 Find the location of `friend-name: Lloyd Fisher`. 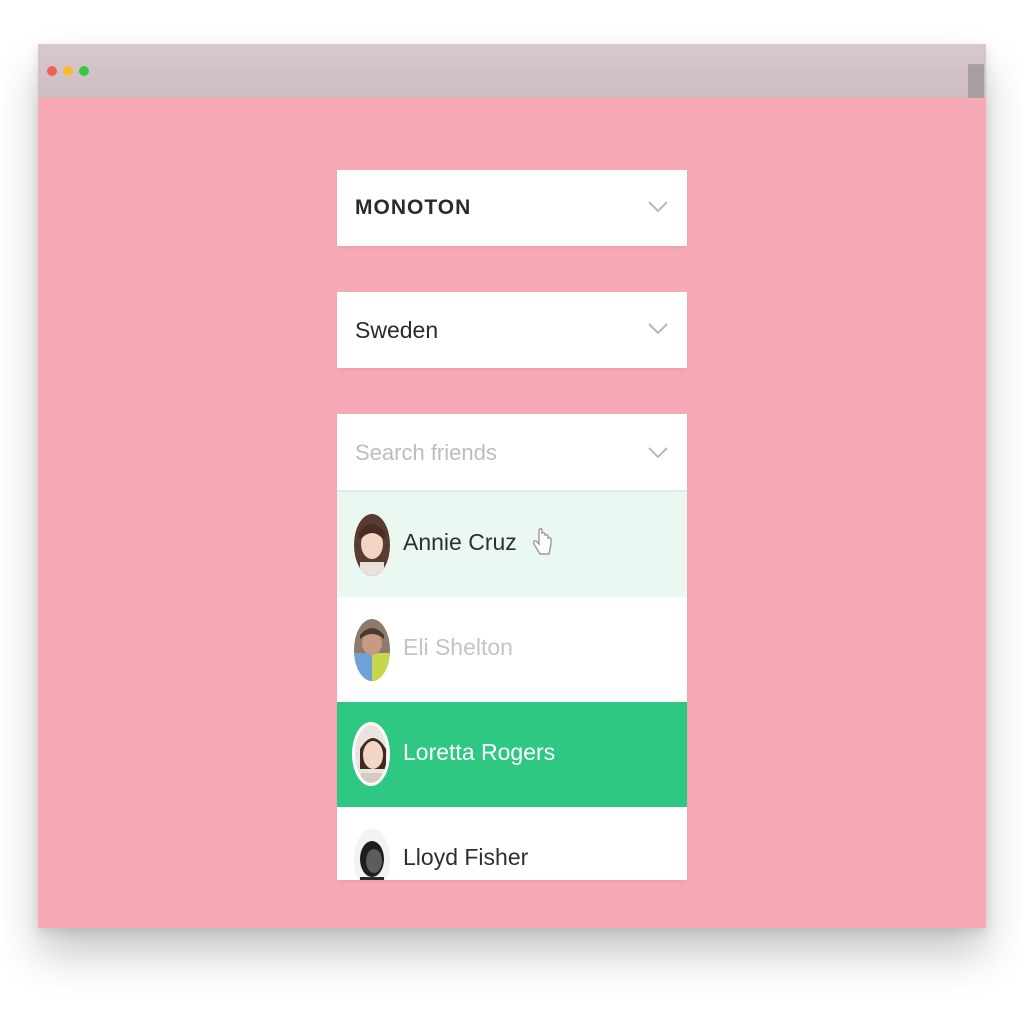

friend-name: Lloyd Fisher is located at coordinates (466, 857).